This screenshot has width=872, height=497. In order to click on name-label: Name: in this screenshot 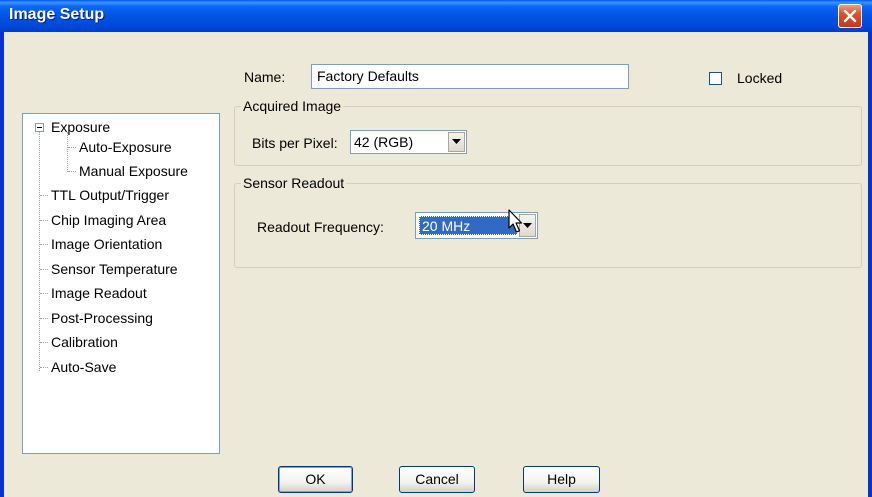, I will do `click(265, 77)`.